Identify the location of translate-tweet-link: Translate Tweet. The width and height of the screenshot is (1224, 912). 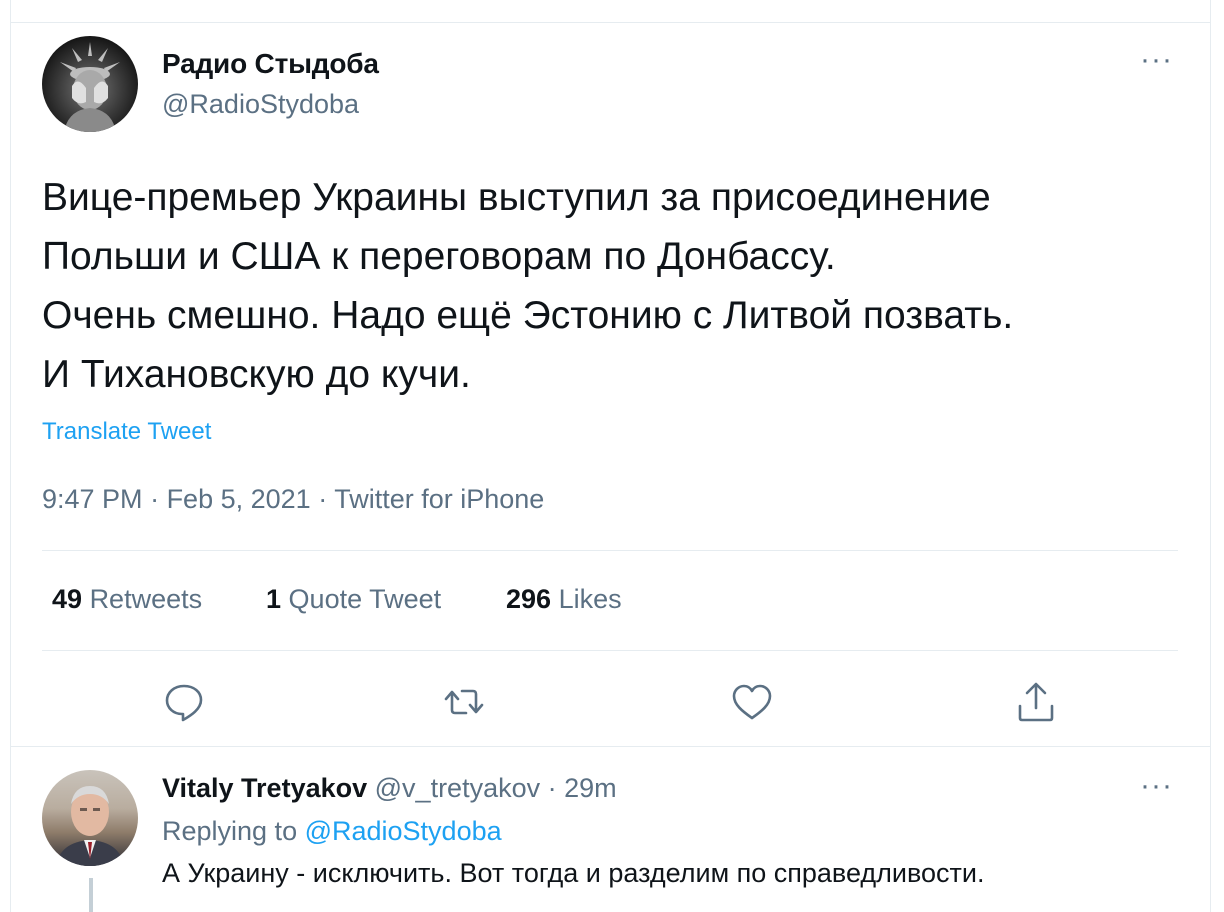
(126, 432).